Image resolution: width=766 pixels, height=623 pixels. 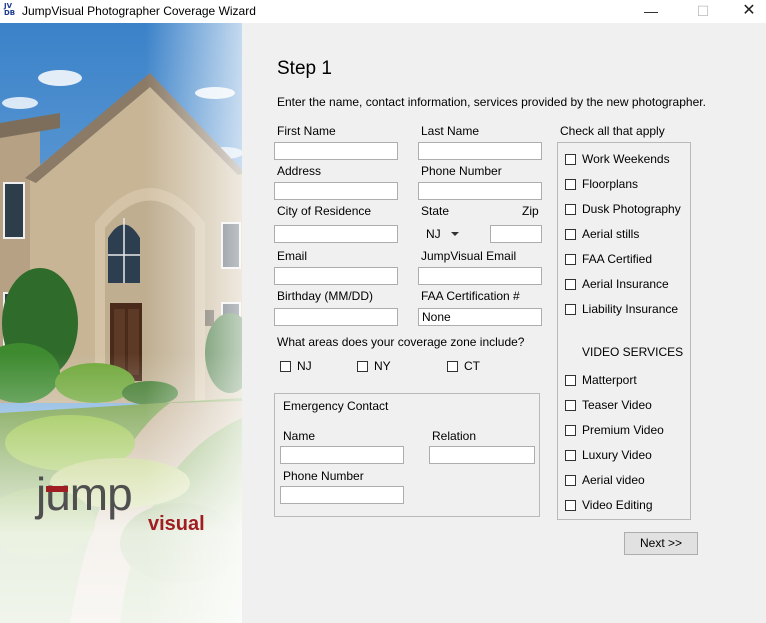 What do you see at coordinates (469, 256) in the screenshot?
I see `jv-email-label: JumpVisual Email` at bounding box center [469, 256].